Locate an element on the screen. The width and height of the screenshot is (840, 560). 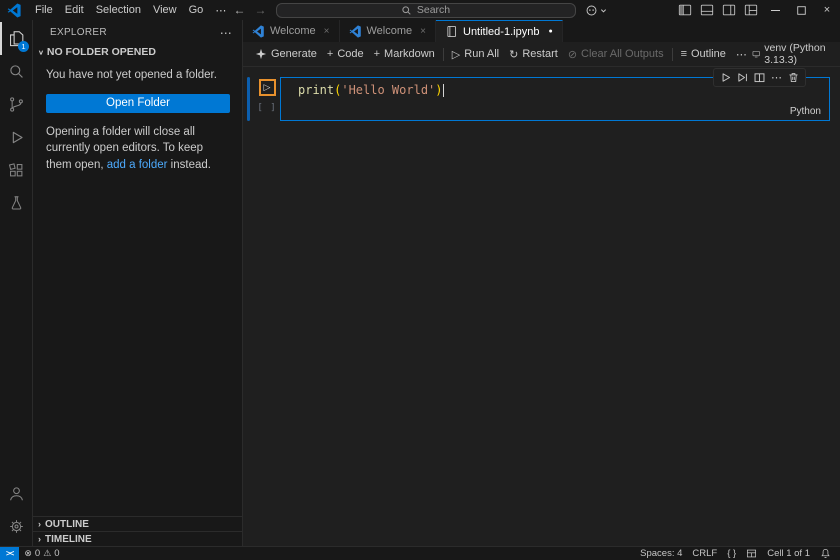
notebook-layout-icon is located at coordinates (751, 553).